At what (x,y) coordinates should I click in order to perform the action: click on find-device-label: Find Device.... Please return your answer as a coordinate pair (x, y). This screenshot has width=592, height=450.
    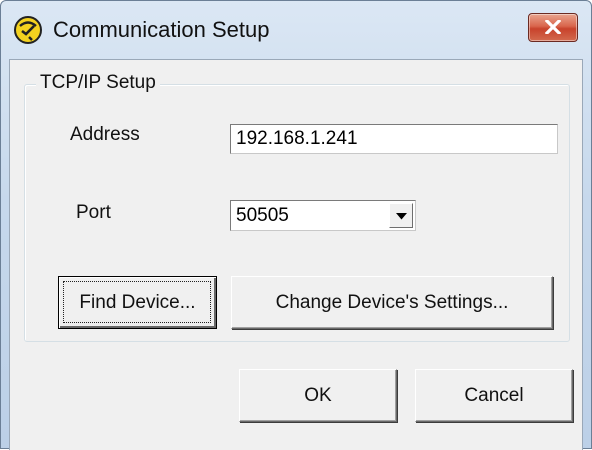
    Looking at the image, I should click on (137, 302).